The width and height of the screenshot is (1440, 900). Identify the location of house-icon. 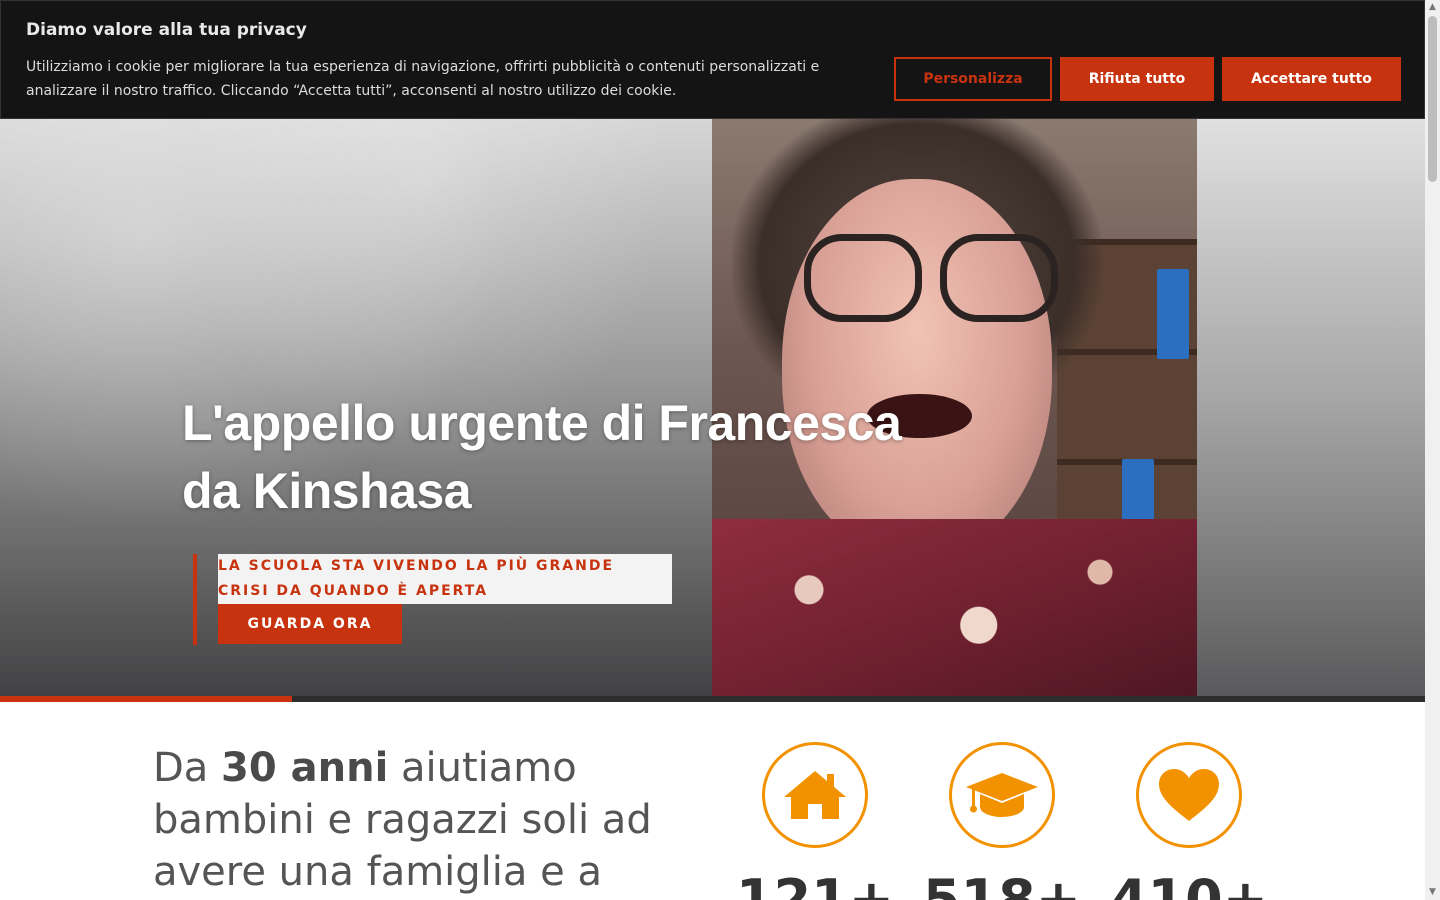
(815, 795).